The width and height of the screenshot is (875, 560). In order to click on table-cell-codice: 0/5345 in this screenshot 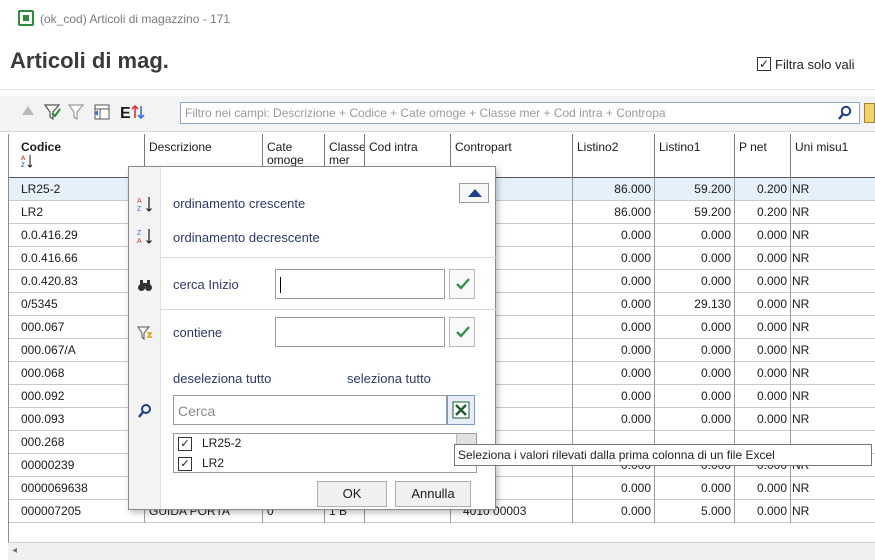, I will do `click(81, 304)`.